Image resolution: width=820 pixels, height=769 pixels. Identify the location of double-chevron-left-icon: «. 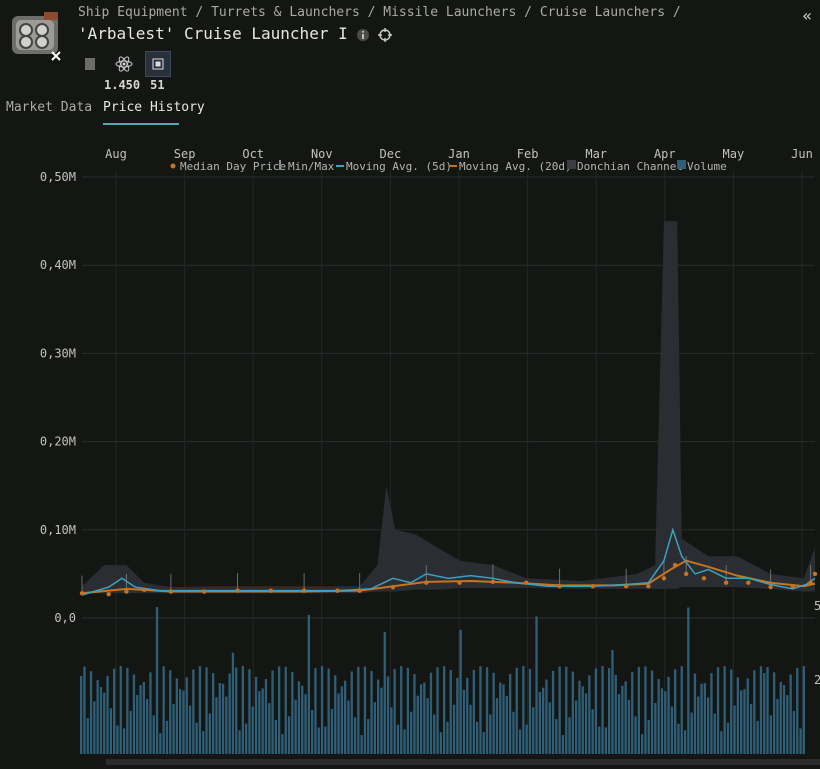
(807, 15).